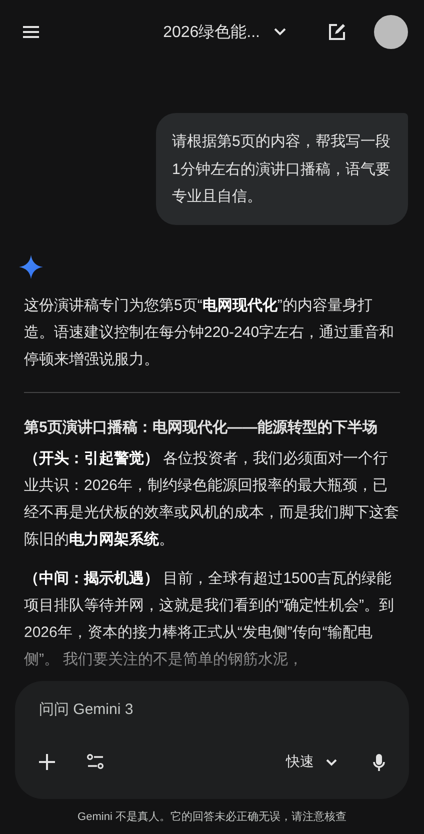 This screenshot has height=834, width=424. What do you see at coordinates (337, 32) in the screenshot?
I see `edit-icon` at bounding box center [337, 32].